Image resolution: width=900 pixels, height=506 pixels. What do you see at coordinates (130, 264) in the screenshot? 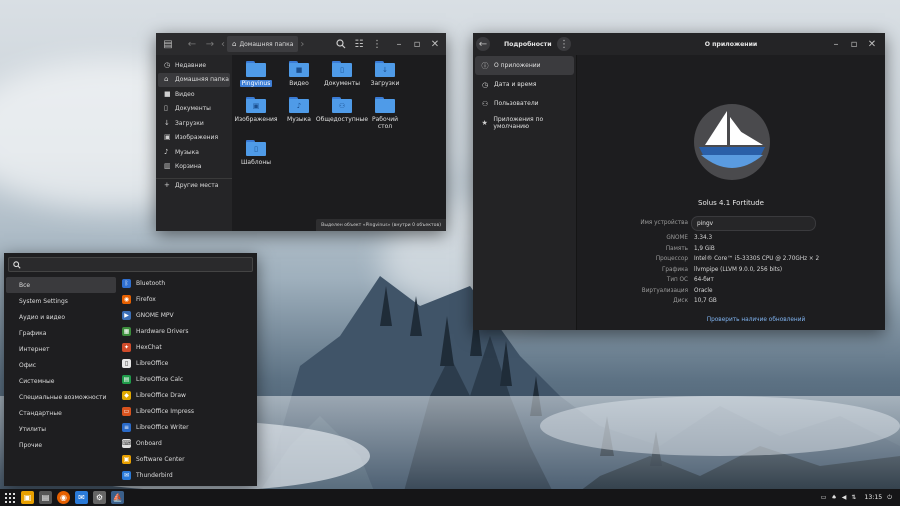
I see `menu-search-input` at bounding box center [130, 264].